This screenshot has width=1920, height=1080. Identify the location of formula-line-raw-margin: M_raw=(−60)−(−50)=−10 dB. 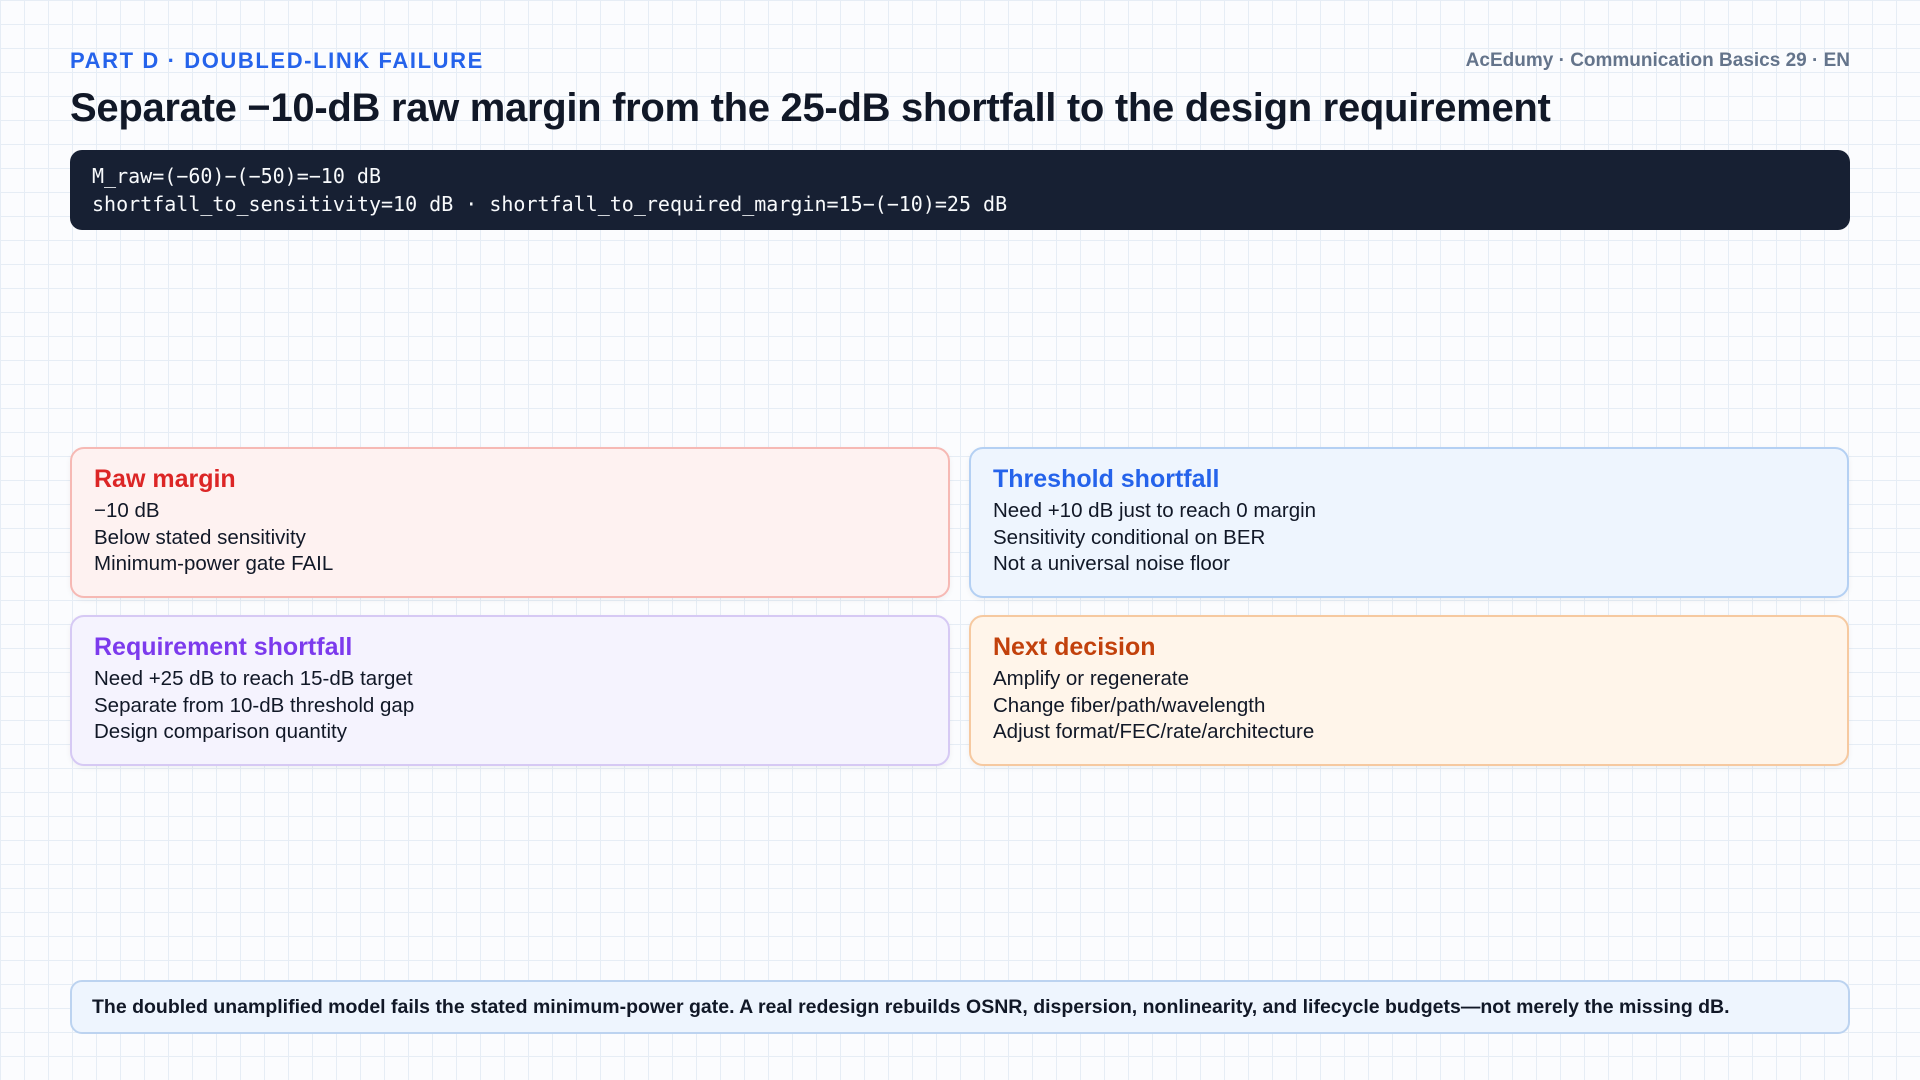
(236, 176).